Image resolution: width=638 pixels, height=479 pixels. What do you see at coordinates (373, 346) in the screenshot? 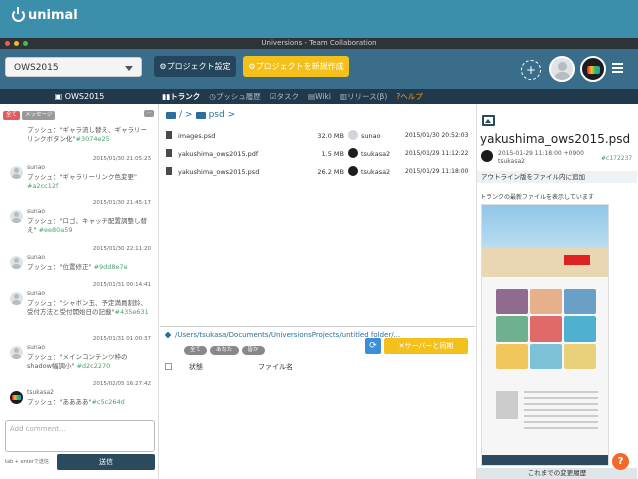
I see `refresh-icon: ⟳` at bounding box center [373, 346].